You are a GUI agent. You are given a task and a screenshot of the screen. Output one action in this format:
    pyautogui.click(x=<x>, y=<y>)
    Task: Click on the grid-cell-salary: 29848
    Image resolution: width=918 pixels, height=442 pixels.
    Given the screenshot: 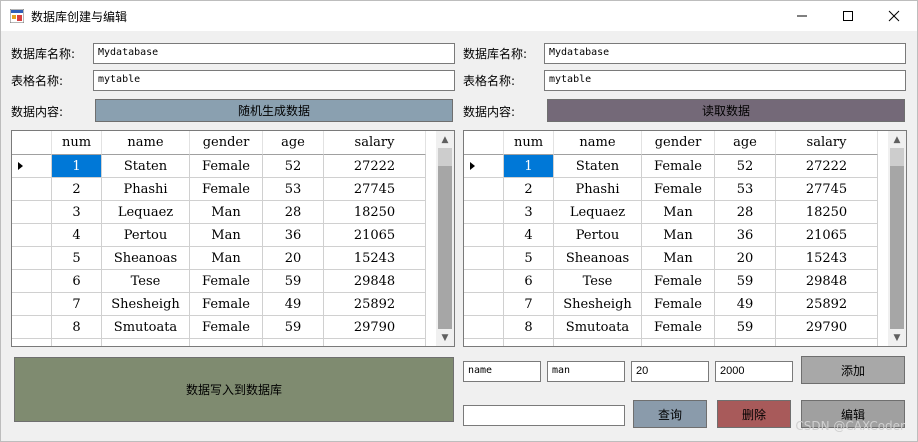 What is the action you would take?
    pyautogui.click(x=375, y=281)
    